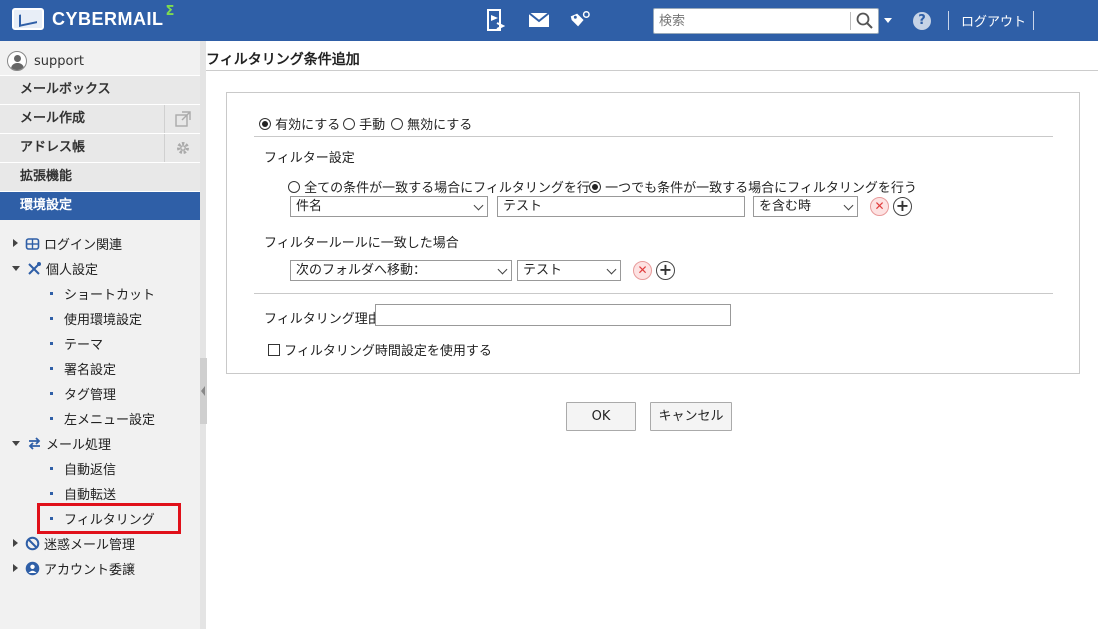 The height and width of the screenshot is (629, 1098). I want to click on status-disabled-option: 無効にする, so click(431, 123).